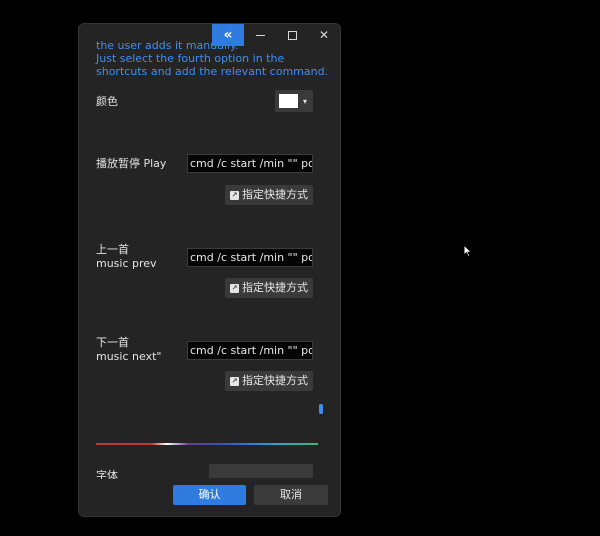 This screenshot has height=536, width=600. Describe the element at coordinates (129, 349) in the screenshot. I see `next-track-label: 下一首 music next"` at that location.